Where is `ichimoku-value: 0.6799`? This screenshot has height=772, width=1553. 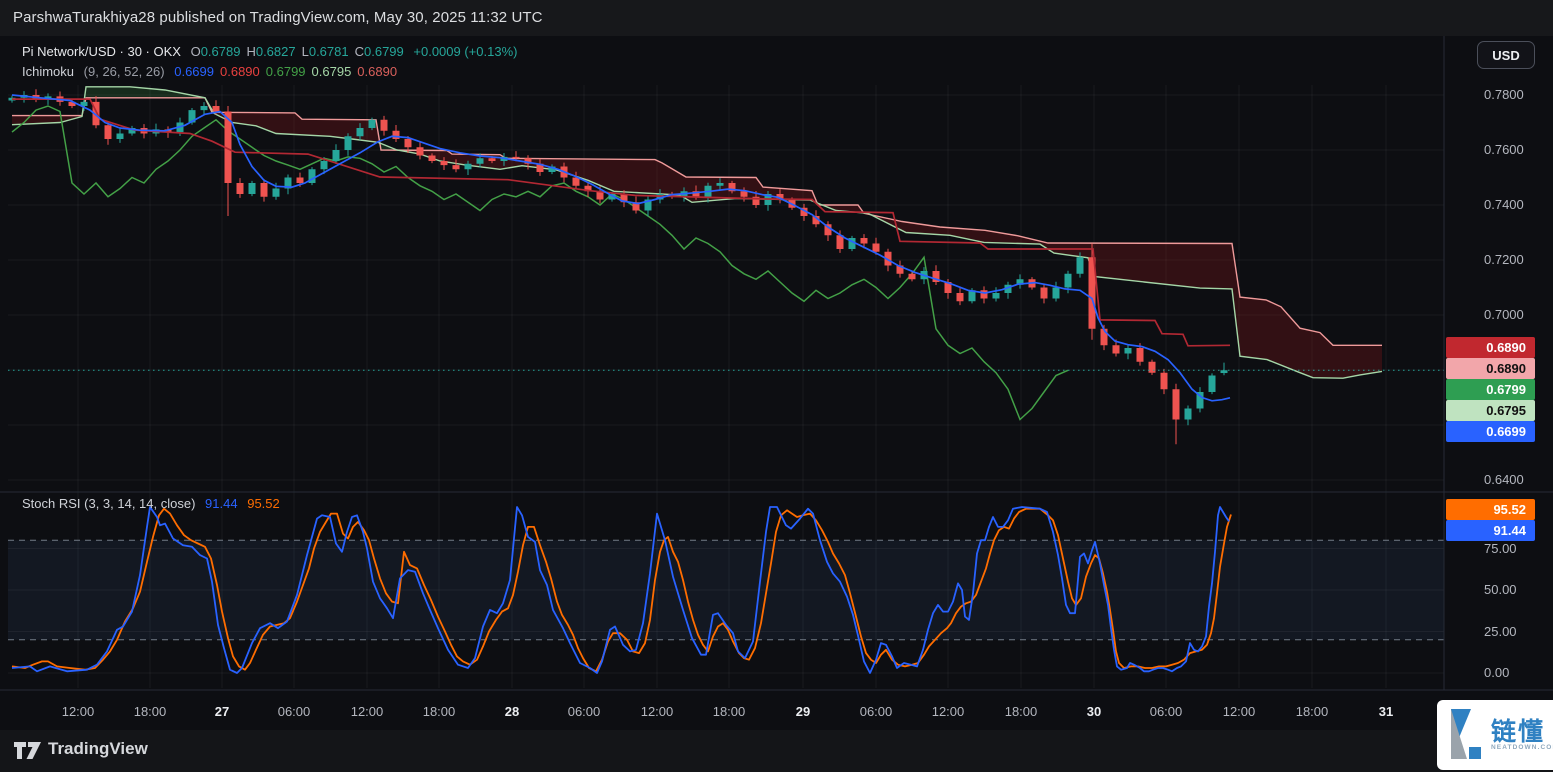
ichimoku-value: 0.6799 is located at coordinates (285, 71).